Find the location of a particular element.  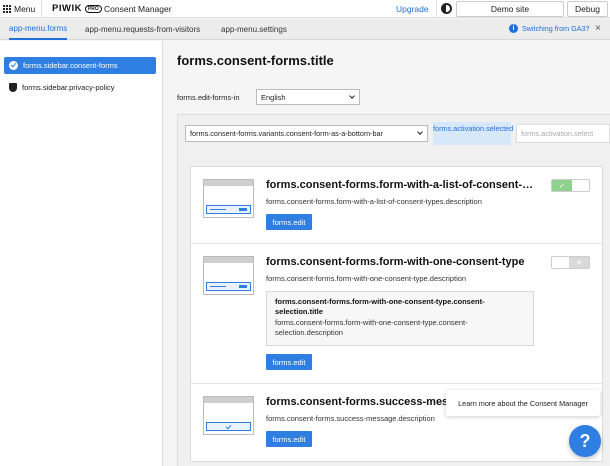

tab-settings: app-menu.settings is located at coordinates (254, 29).